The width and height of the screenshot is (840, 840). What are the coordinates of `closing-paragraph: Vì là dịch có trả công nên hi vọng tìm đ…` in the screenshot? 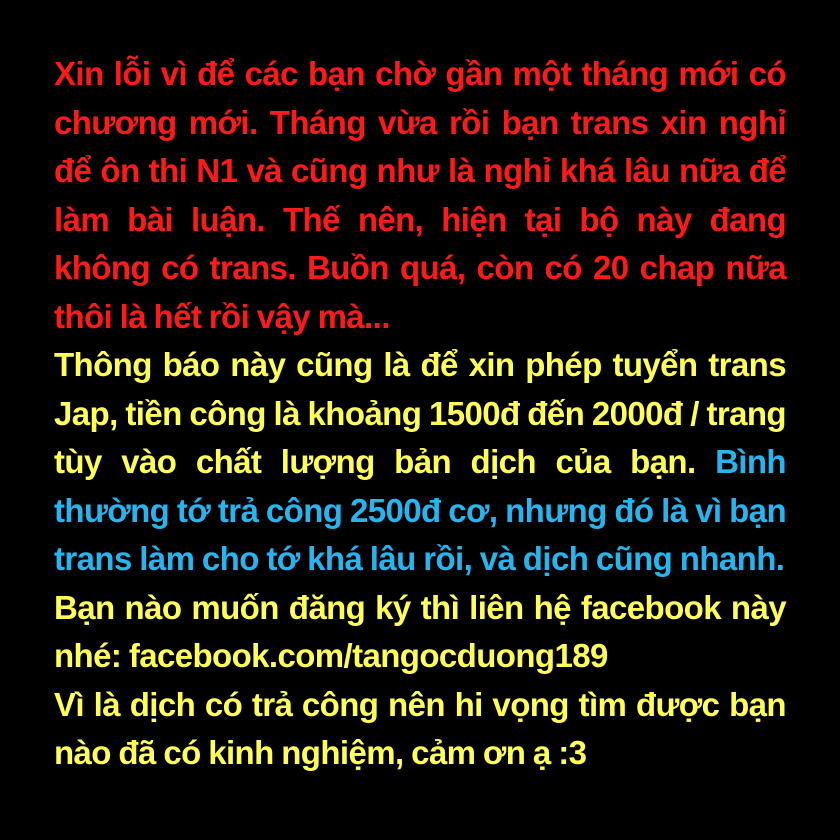 It's located at (420, 728).